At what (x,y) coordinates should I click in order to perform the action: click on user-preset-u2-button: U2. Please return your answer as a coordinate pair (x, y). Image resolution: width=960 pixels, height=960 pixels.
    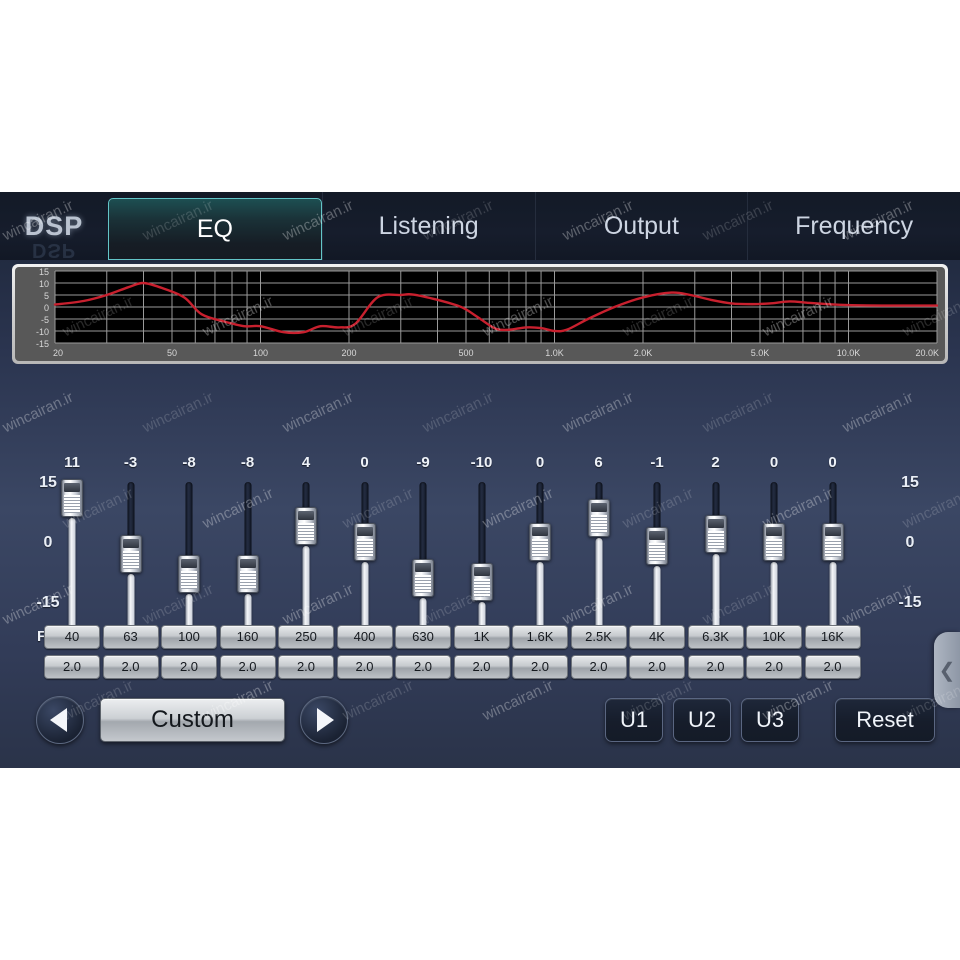
    Looking at the image, I should click on (702, 720).